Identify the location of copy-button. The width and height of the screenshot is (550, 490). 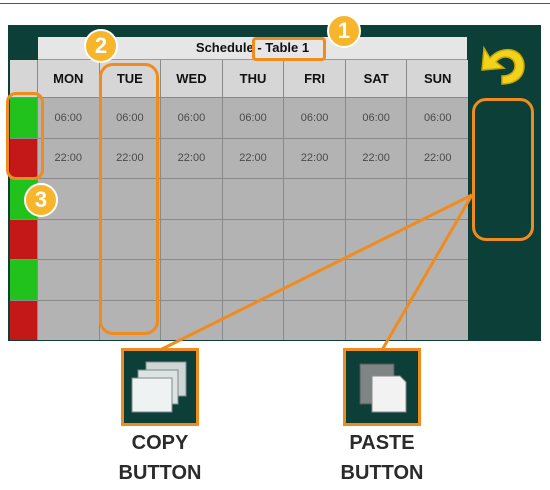
(160, 387).